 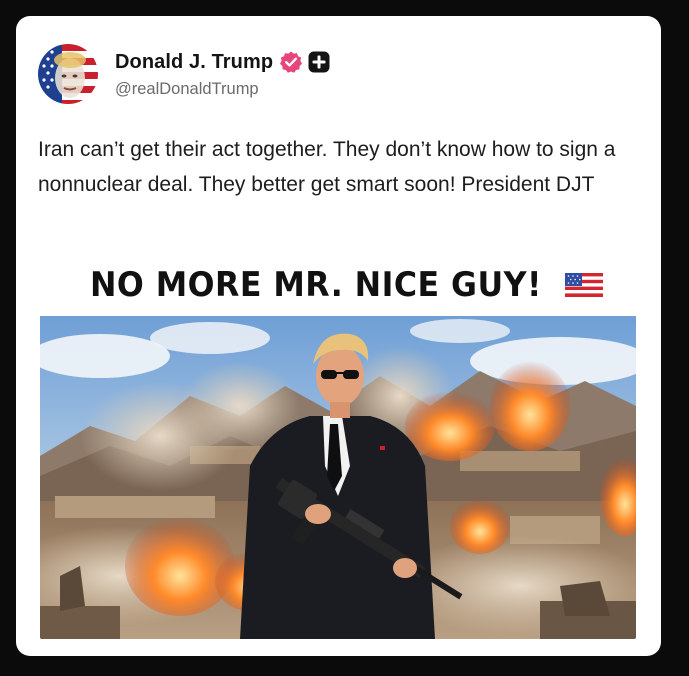 I want to click on author-display-name: Donald J. Trump, so click(x=194, y=62).